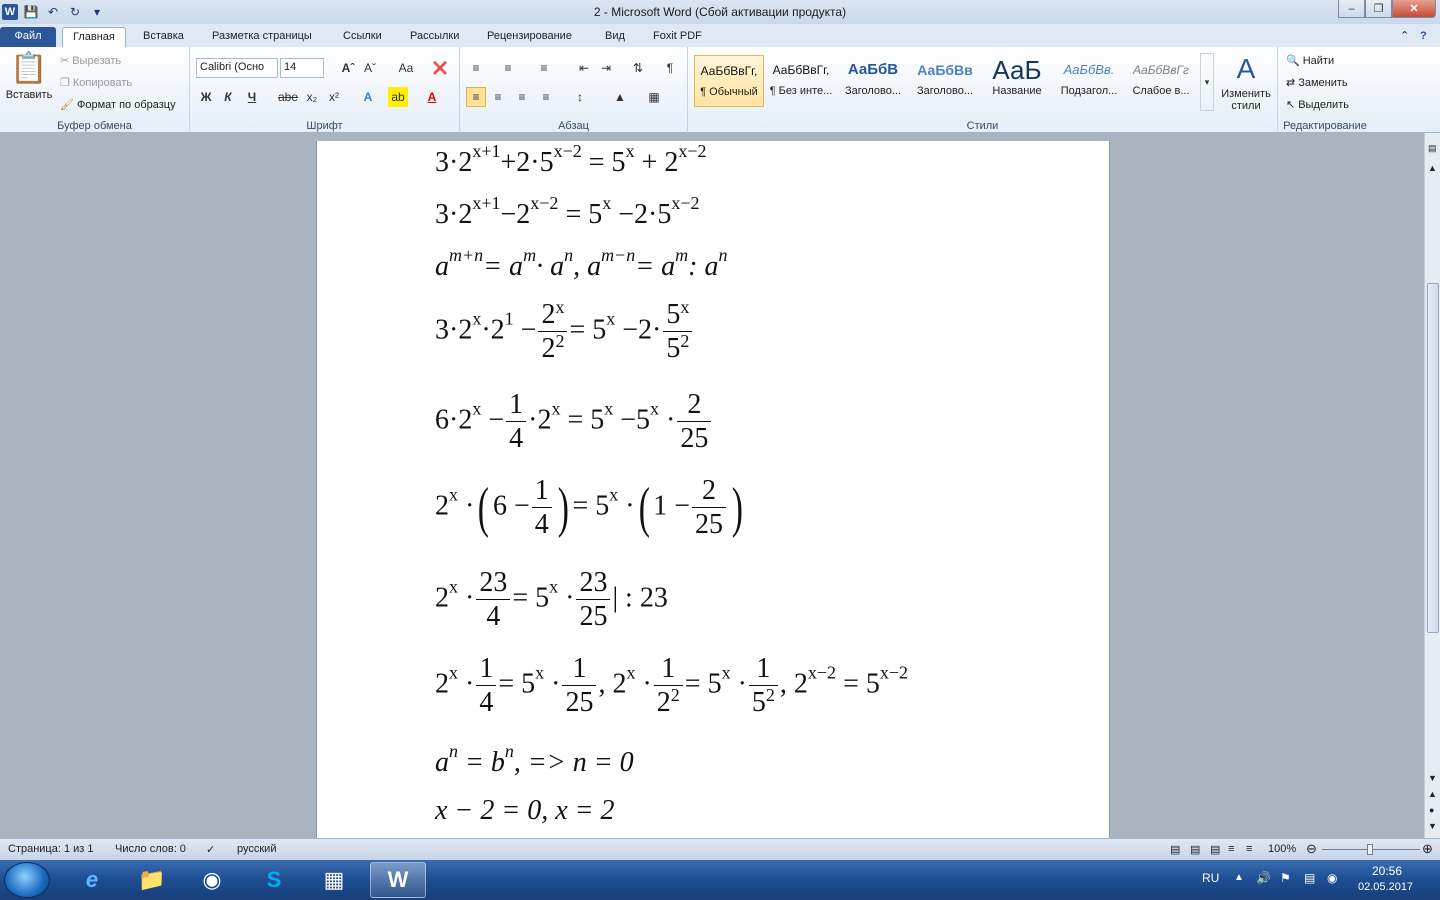  I want to click on styles-scroll-icon: ▾, so click(1207, 82).